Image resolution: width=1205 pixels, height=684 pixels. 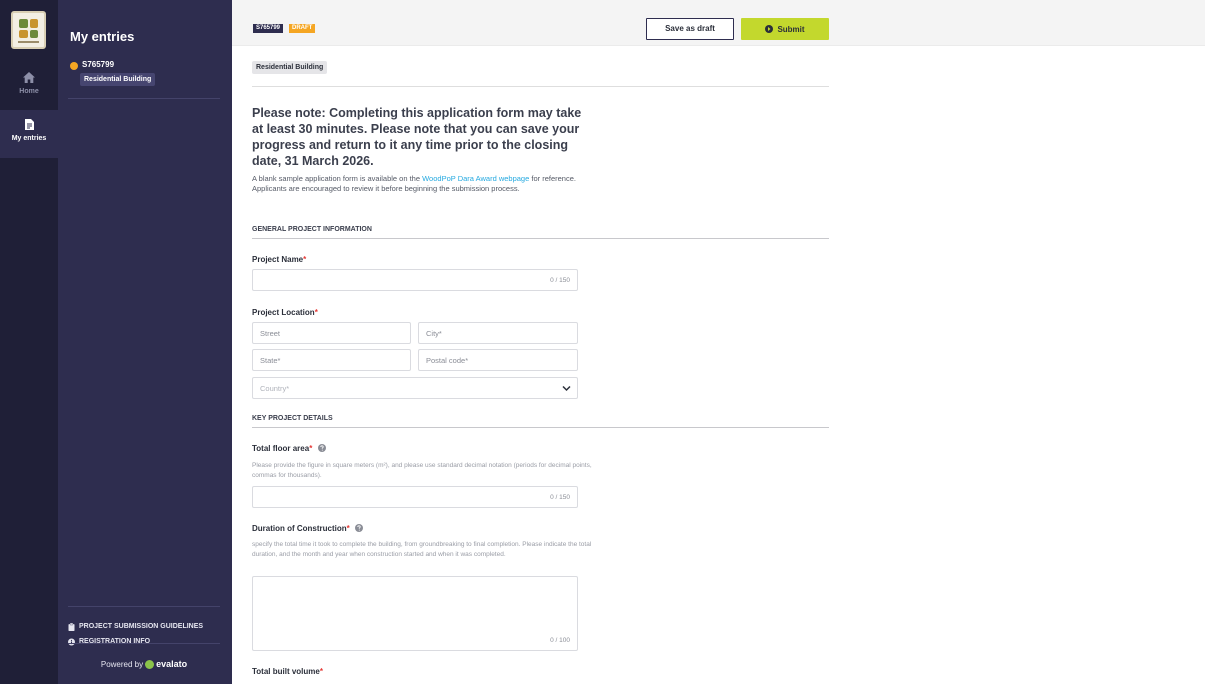 I want to click on country-placeholder: Country*, so click(x=275, y=388).